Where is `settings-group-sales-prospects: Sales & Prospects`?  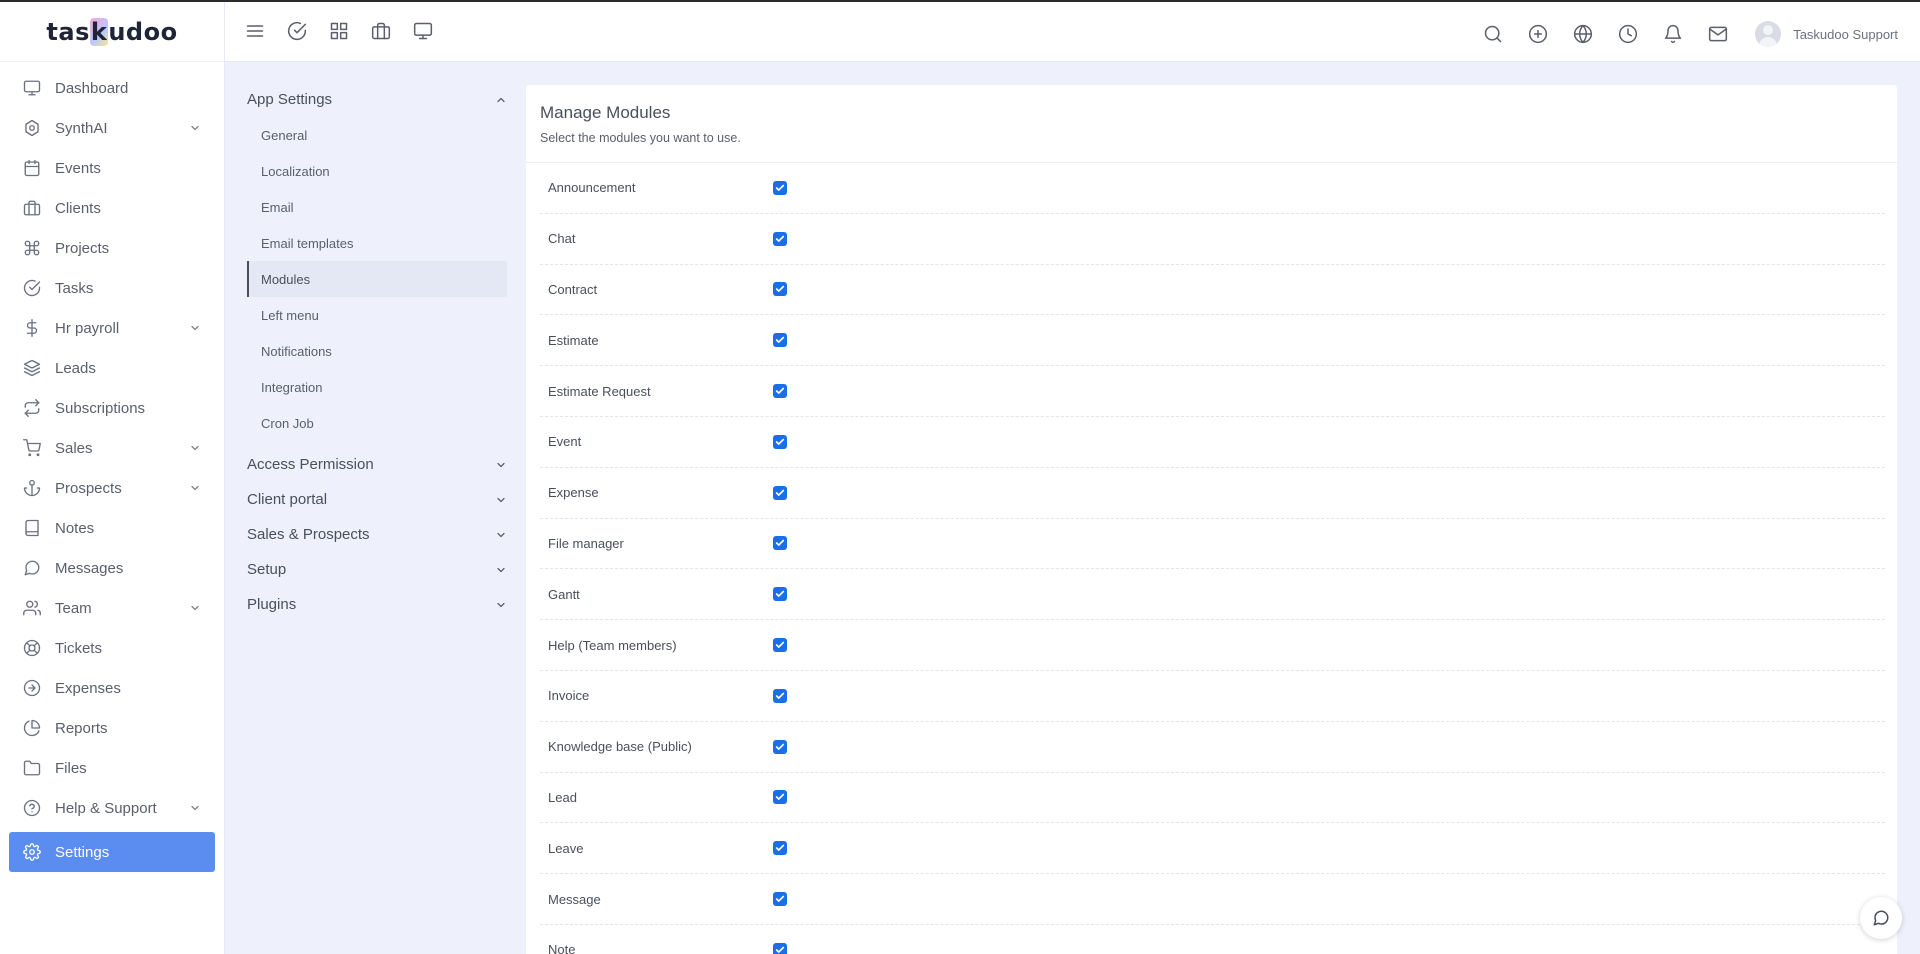 settings-group-sales-prospects: Sales & Prospects is located at coordinates (377, 534).